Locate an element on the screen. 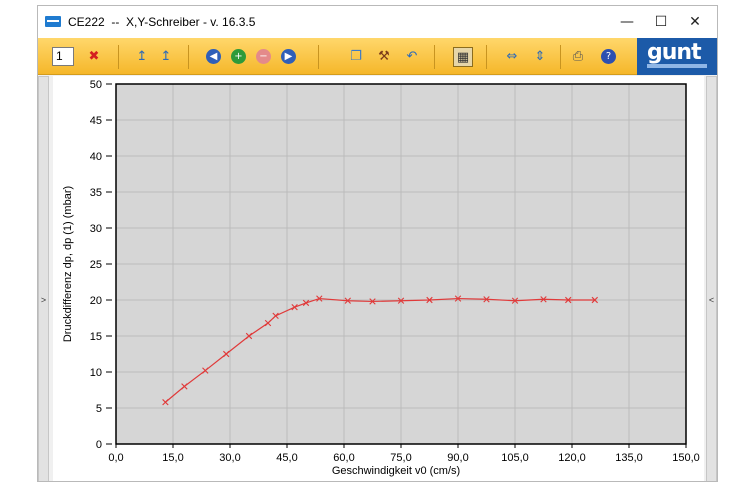  x-tick-label: 0,0 is located at coordinates (115, 458).